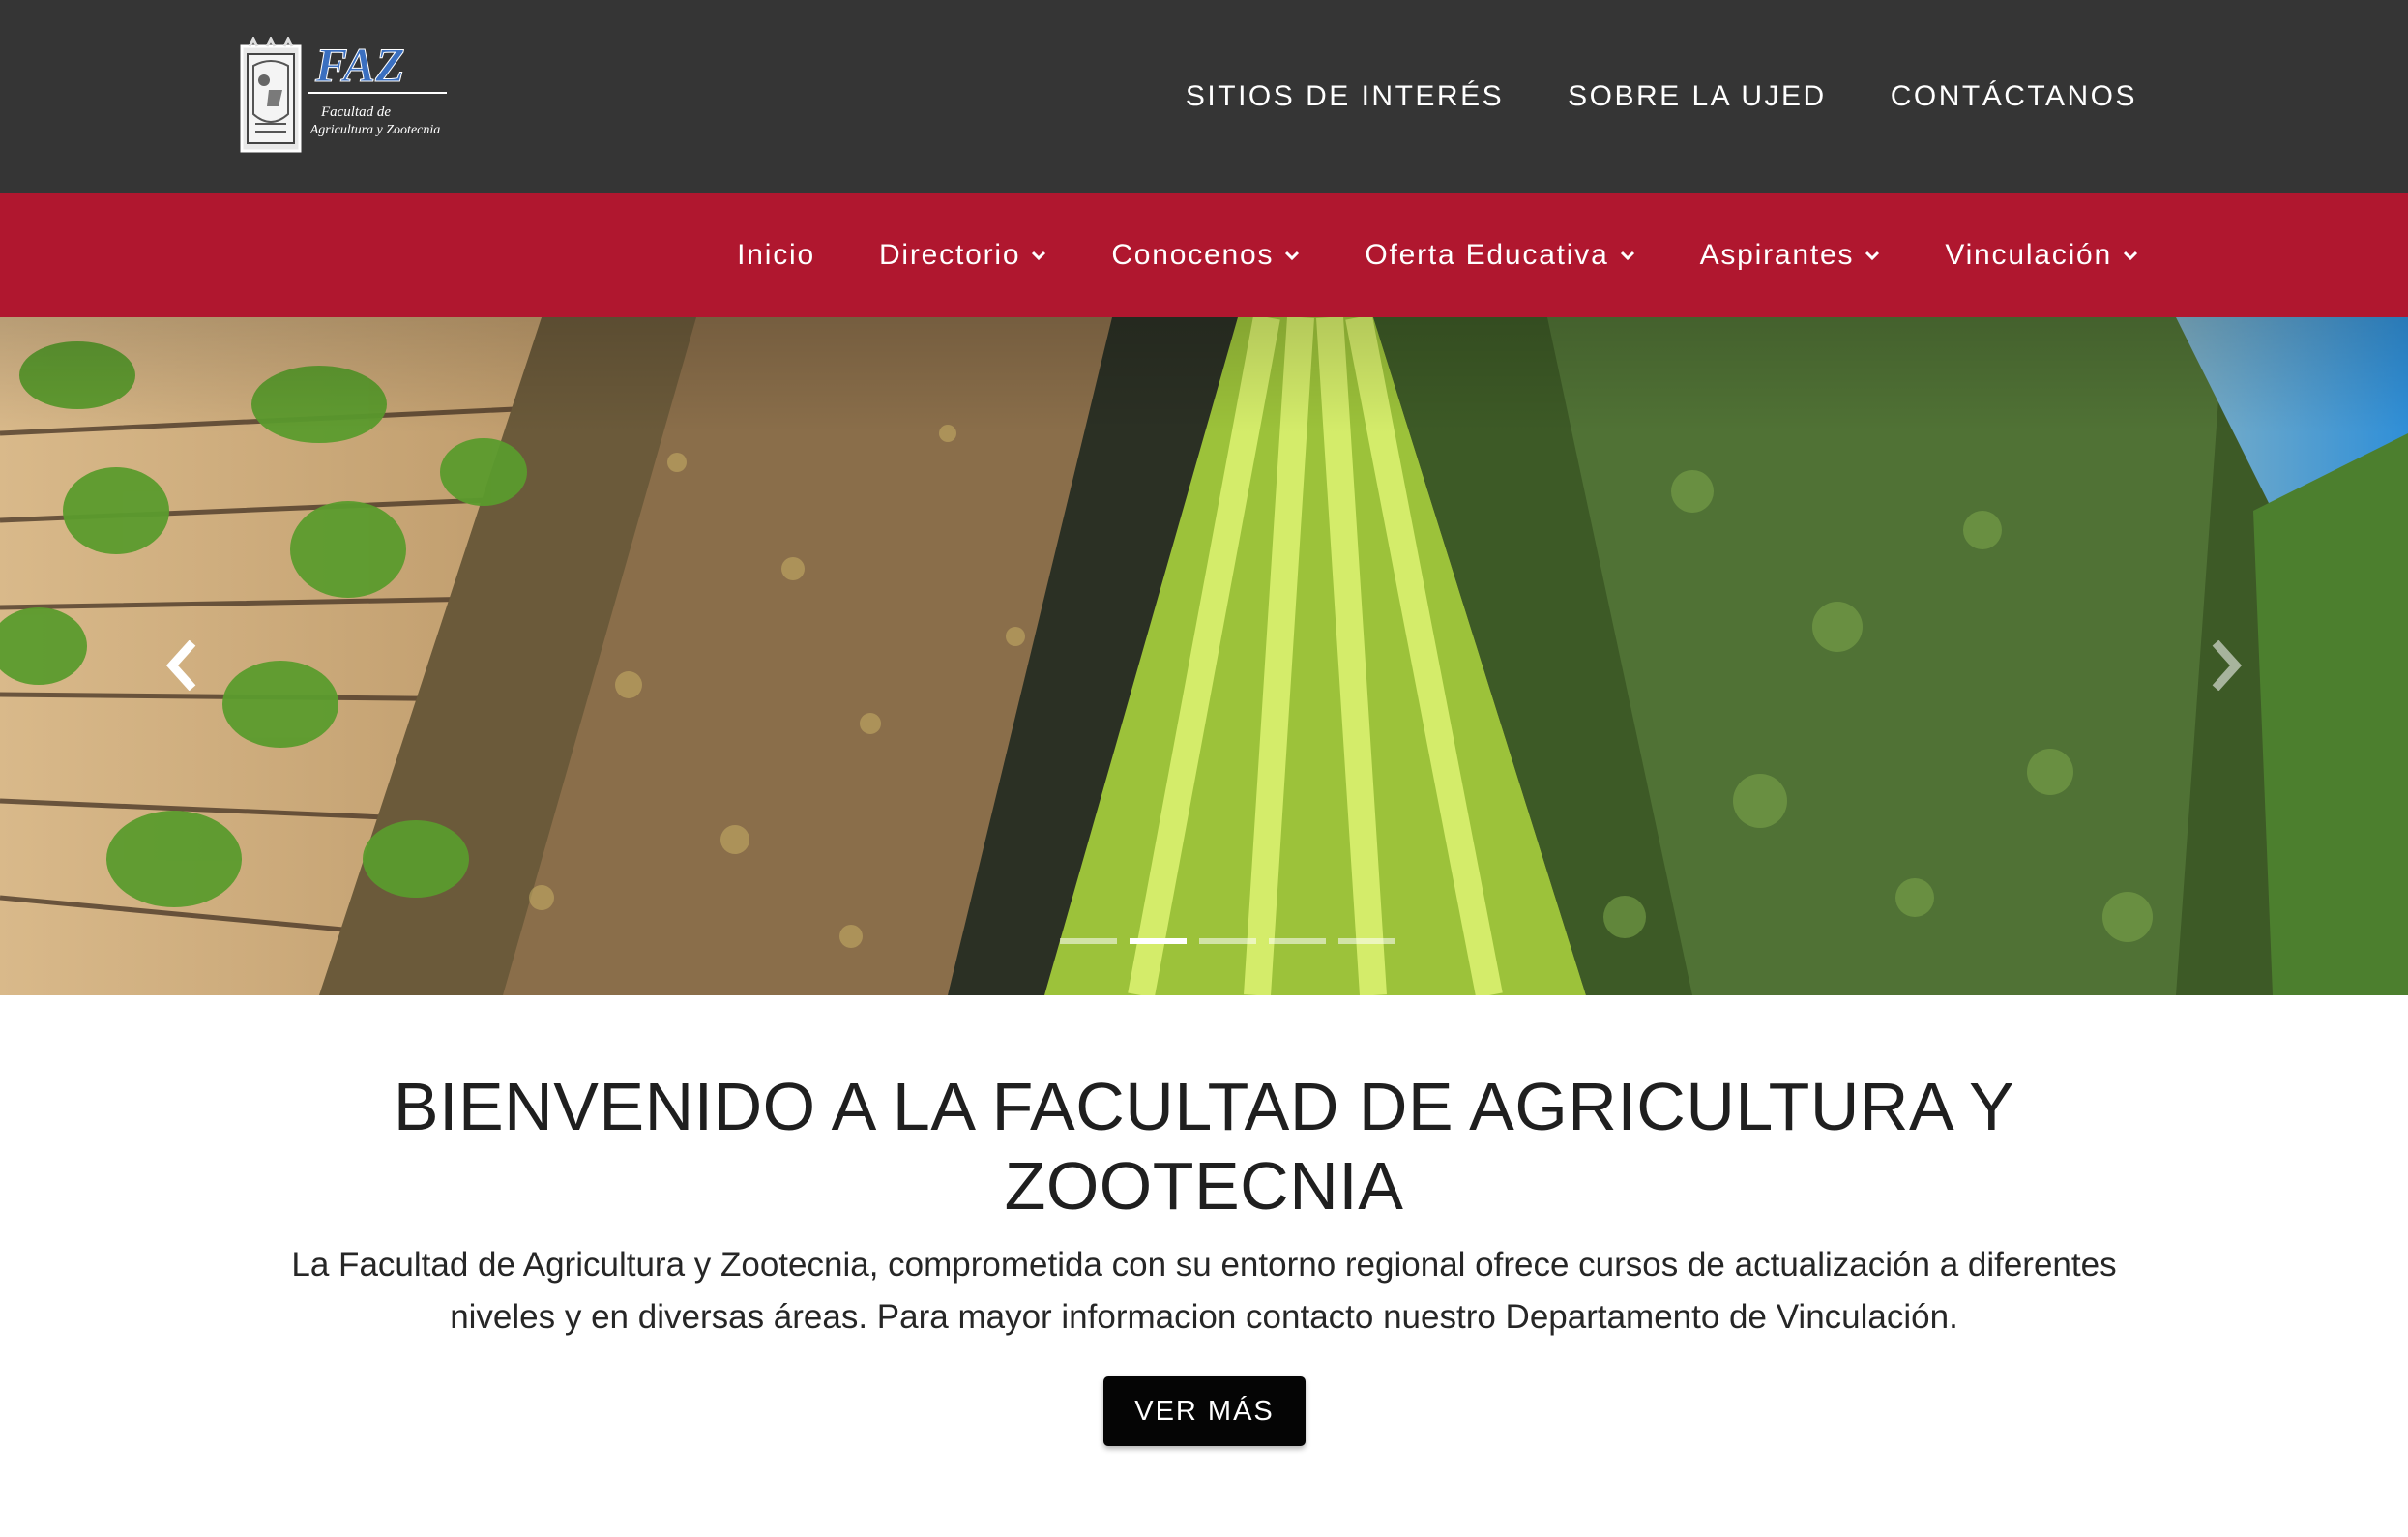 The width and height of the screenshot is (2408, 1537). I want to click on nav-item-aspirantes: Aspirantes, so click(1791, 256).